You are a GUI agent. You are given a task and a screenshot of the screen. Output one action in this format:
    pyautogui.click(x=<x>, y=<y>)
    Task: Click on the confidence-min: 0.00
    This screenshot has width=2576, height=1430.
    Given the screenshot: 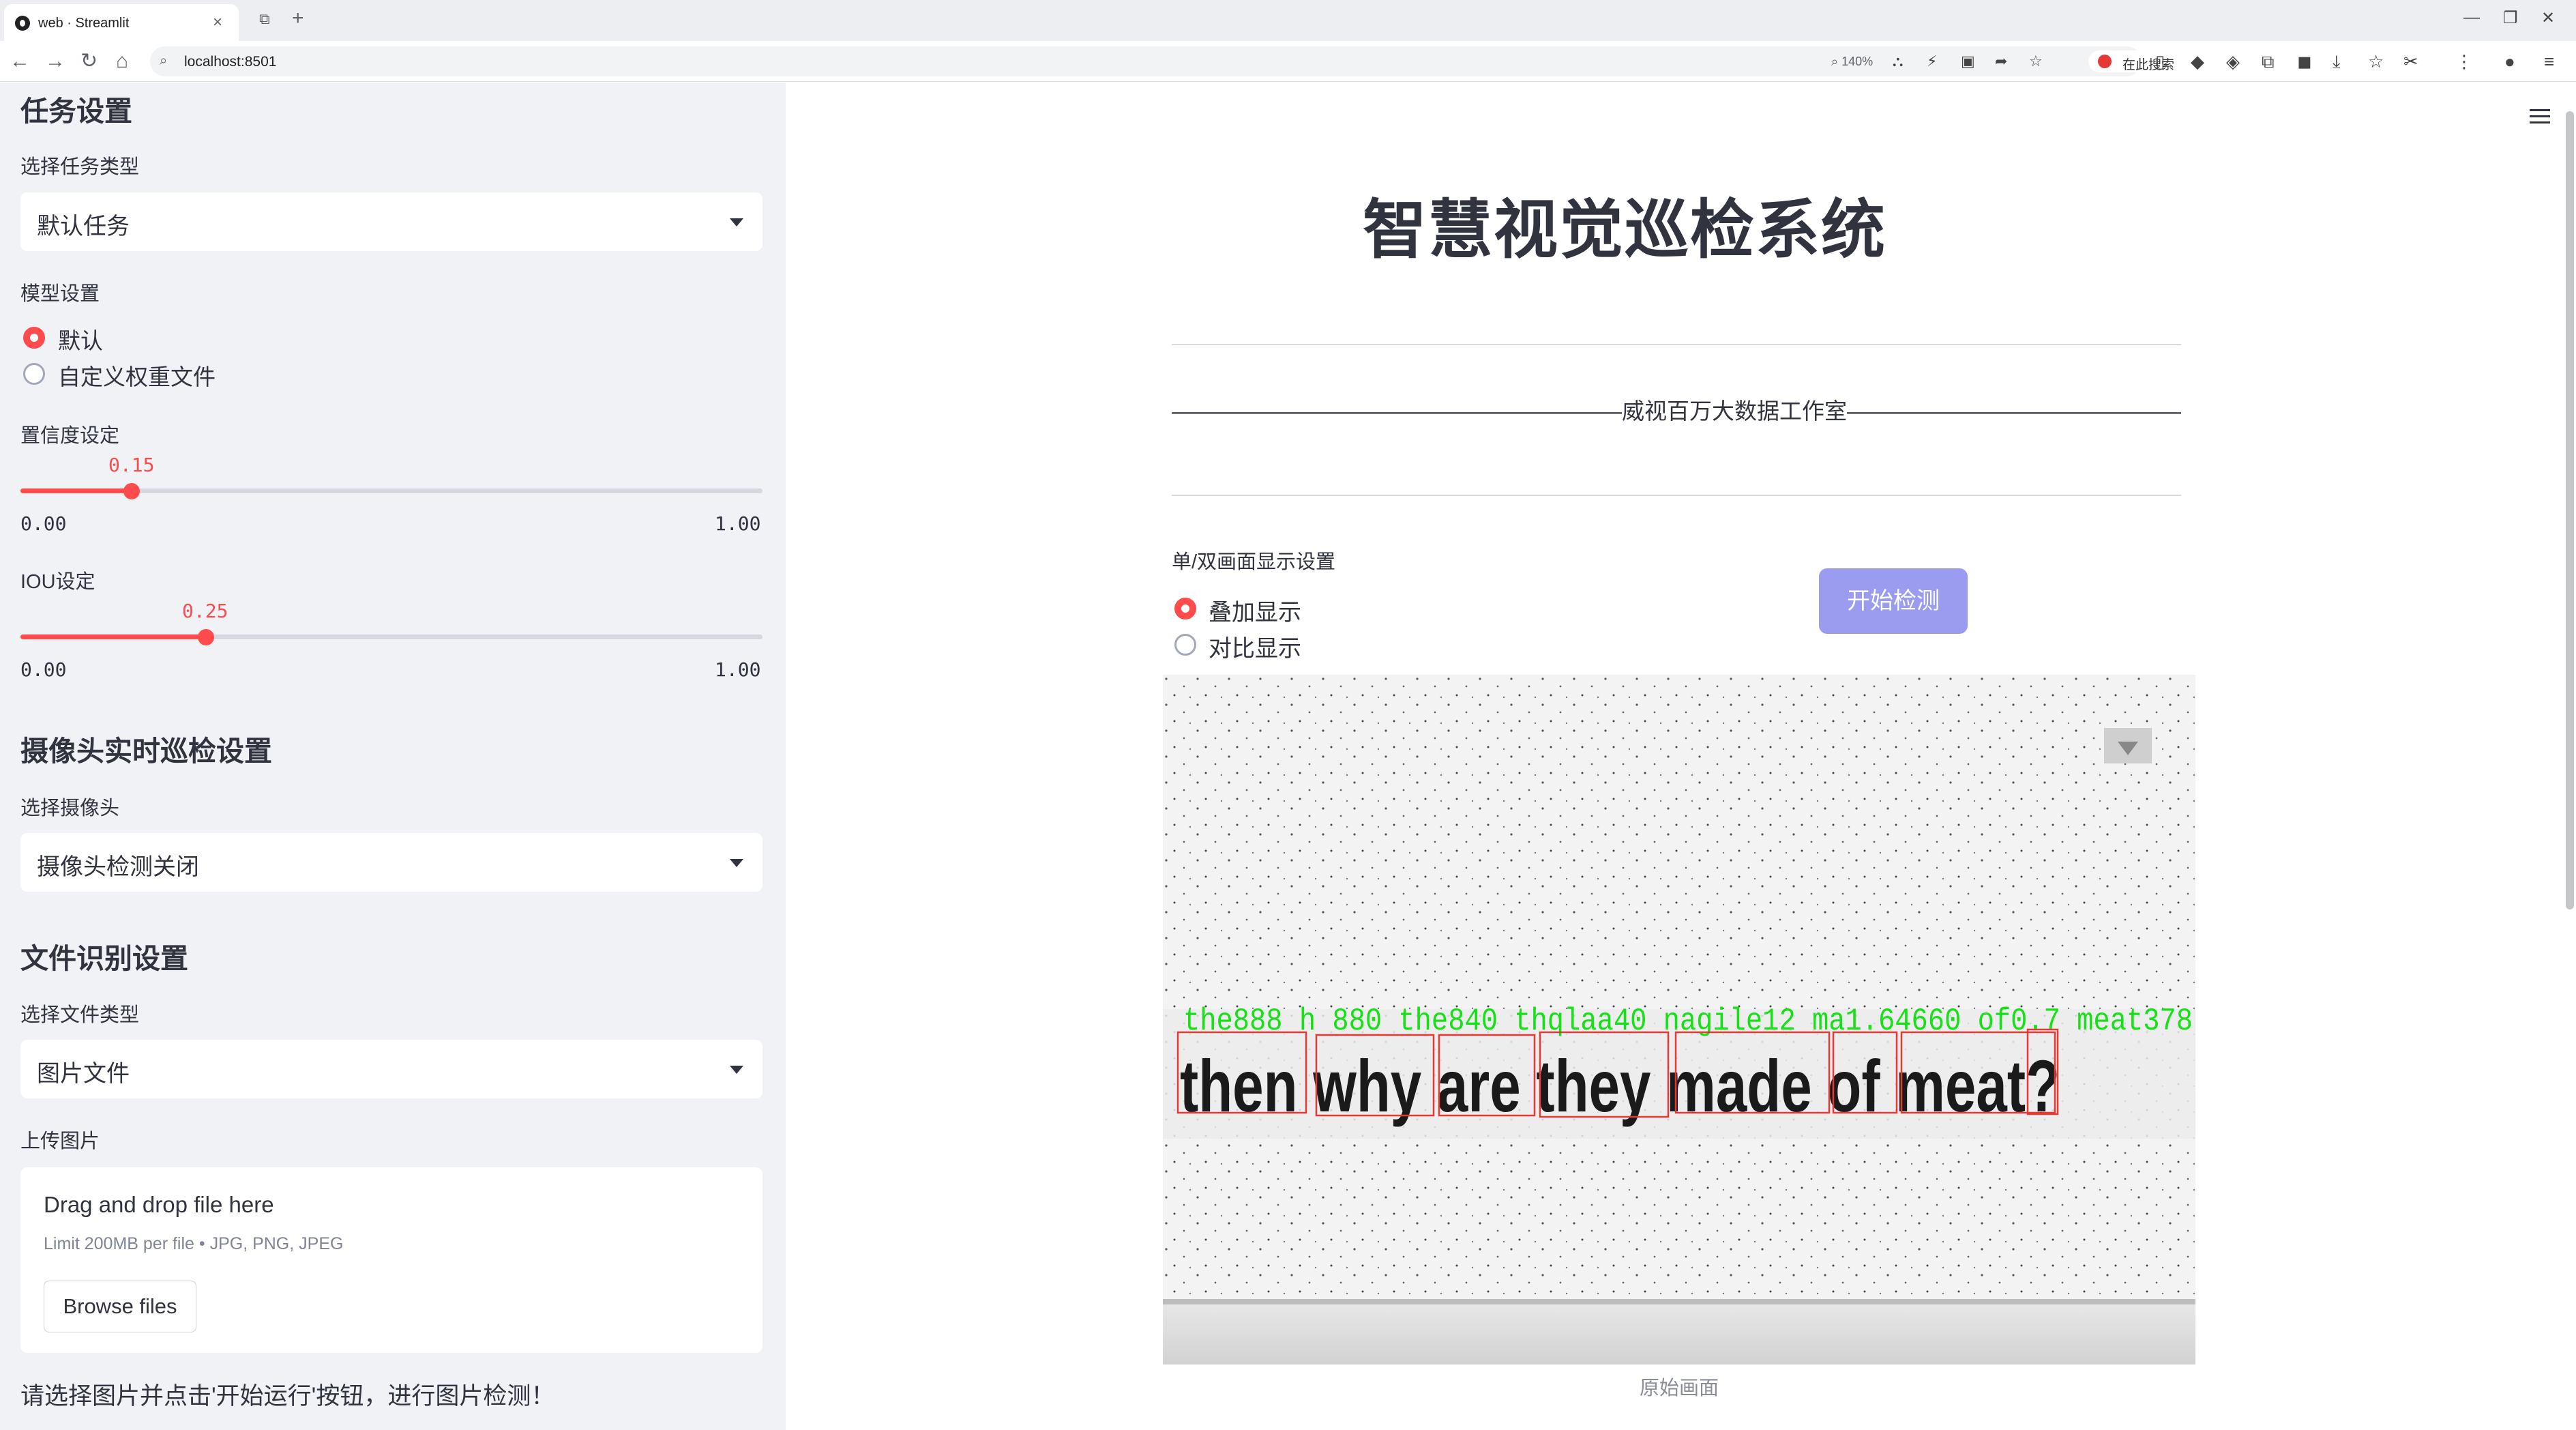 What is the action you would take?
    pyautogui.click(x=43, y=524)
    